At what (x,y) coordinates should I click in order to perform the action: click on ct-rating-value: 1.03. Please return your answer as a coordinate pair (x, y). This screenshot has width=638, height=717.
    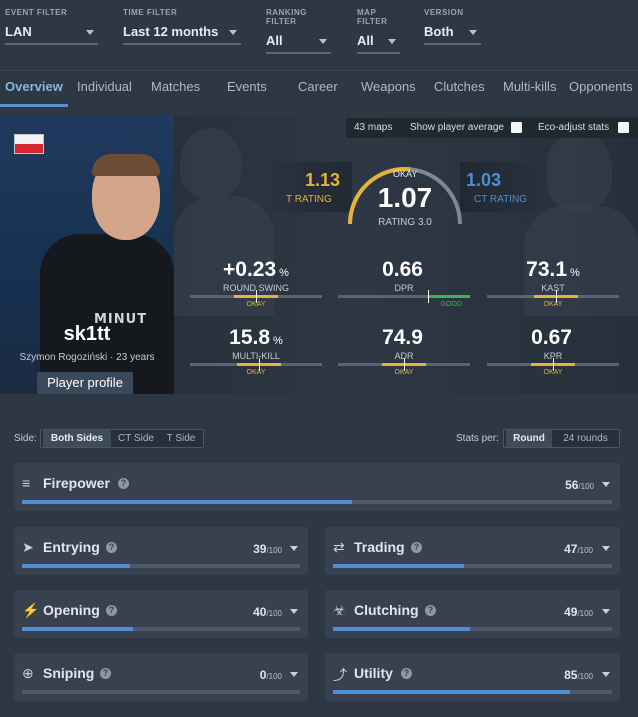
    Looking at the image, I should click on (484, 180).